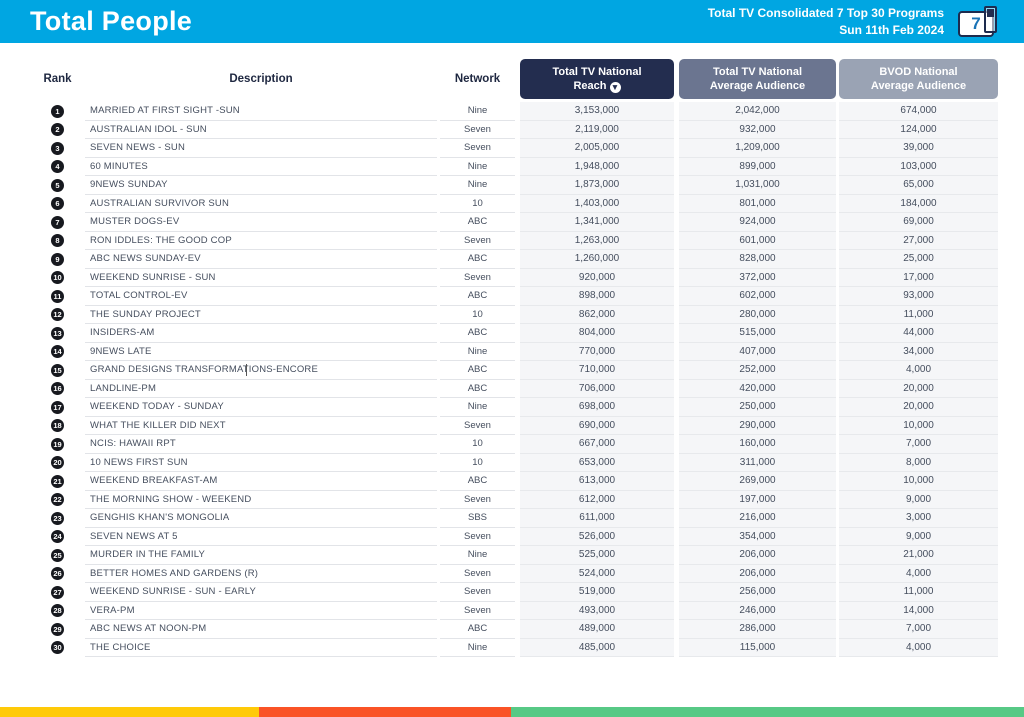 Image resolution: width=1024 pixels, height=717 pixels. What do you see at coordinates (918, 86) in the screenshot?
I see `bvod-header-line2: Average Audience` at bounding box center [918, 86].